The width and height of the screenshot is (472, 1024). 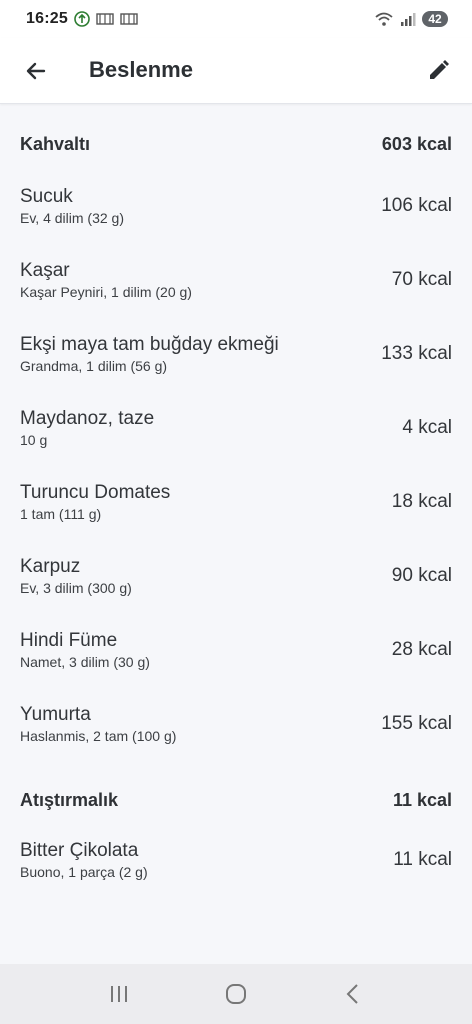 What do you see at coordinates (421, 279) in the screenshot?
I see `food-kcal: 70 kcal` at bounding box center [421, 279].